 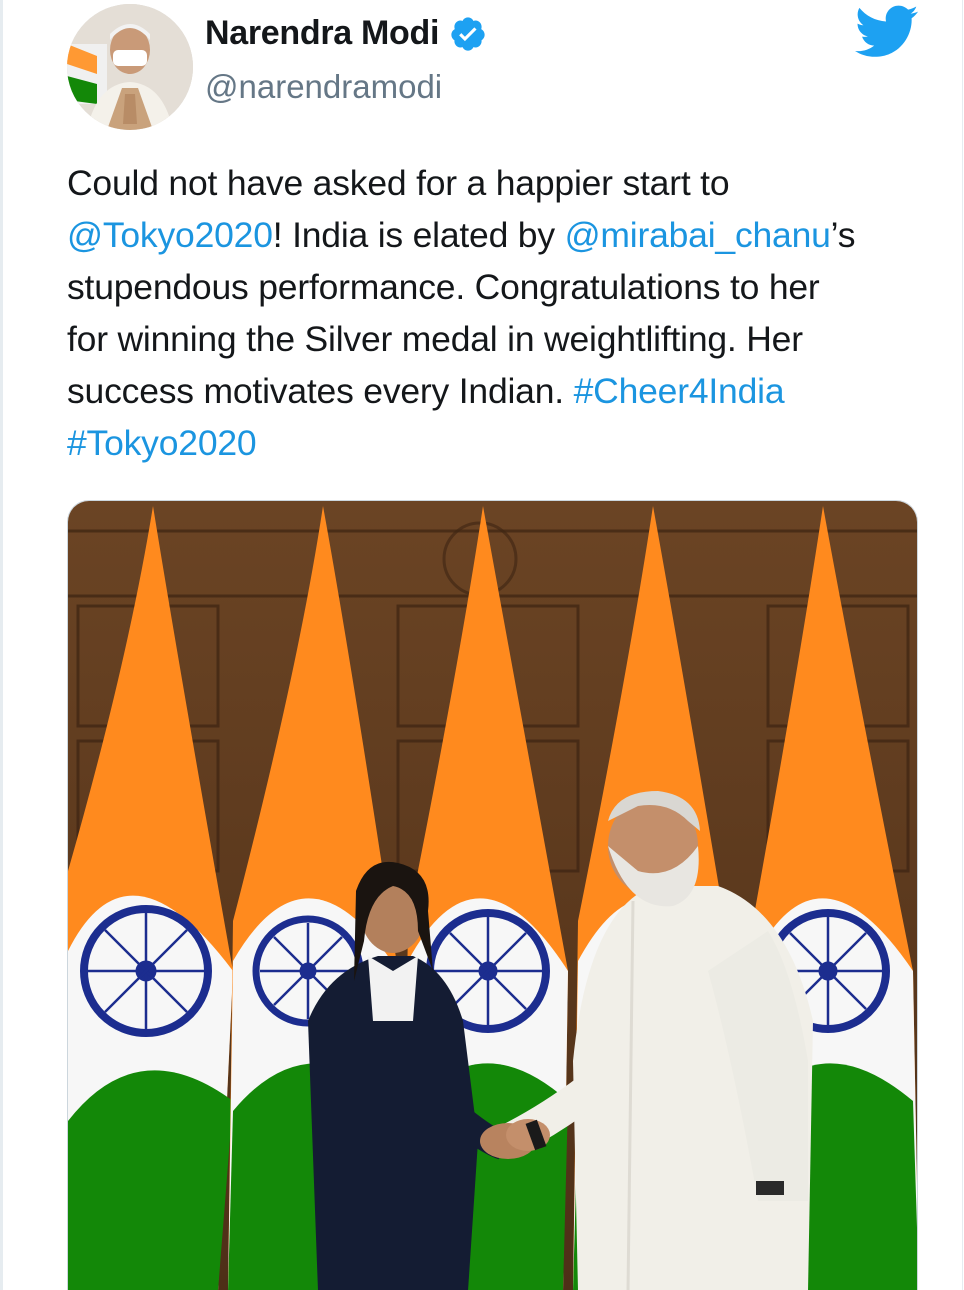 I want to click on author-avatar, so click(x=130, y=67).